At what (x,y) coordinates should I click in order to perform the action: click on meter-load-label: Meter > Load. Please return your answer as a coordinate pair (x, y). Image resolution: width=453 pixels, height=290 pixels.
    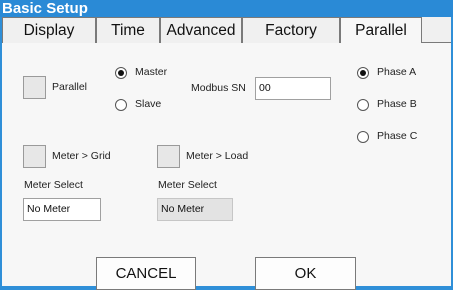
    Looking at the image, I should click on (217, 156).